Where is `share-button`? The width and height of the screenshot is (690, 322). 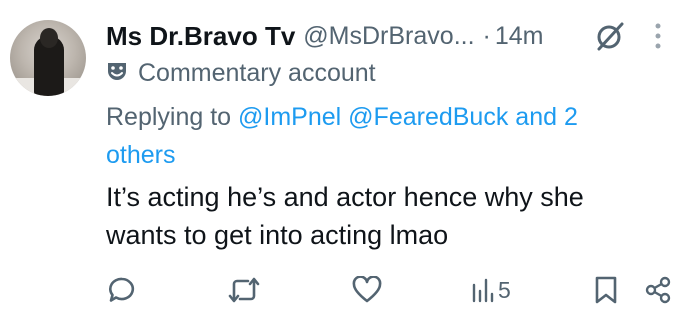
share-button is located at coordinates (658, 290).